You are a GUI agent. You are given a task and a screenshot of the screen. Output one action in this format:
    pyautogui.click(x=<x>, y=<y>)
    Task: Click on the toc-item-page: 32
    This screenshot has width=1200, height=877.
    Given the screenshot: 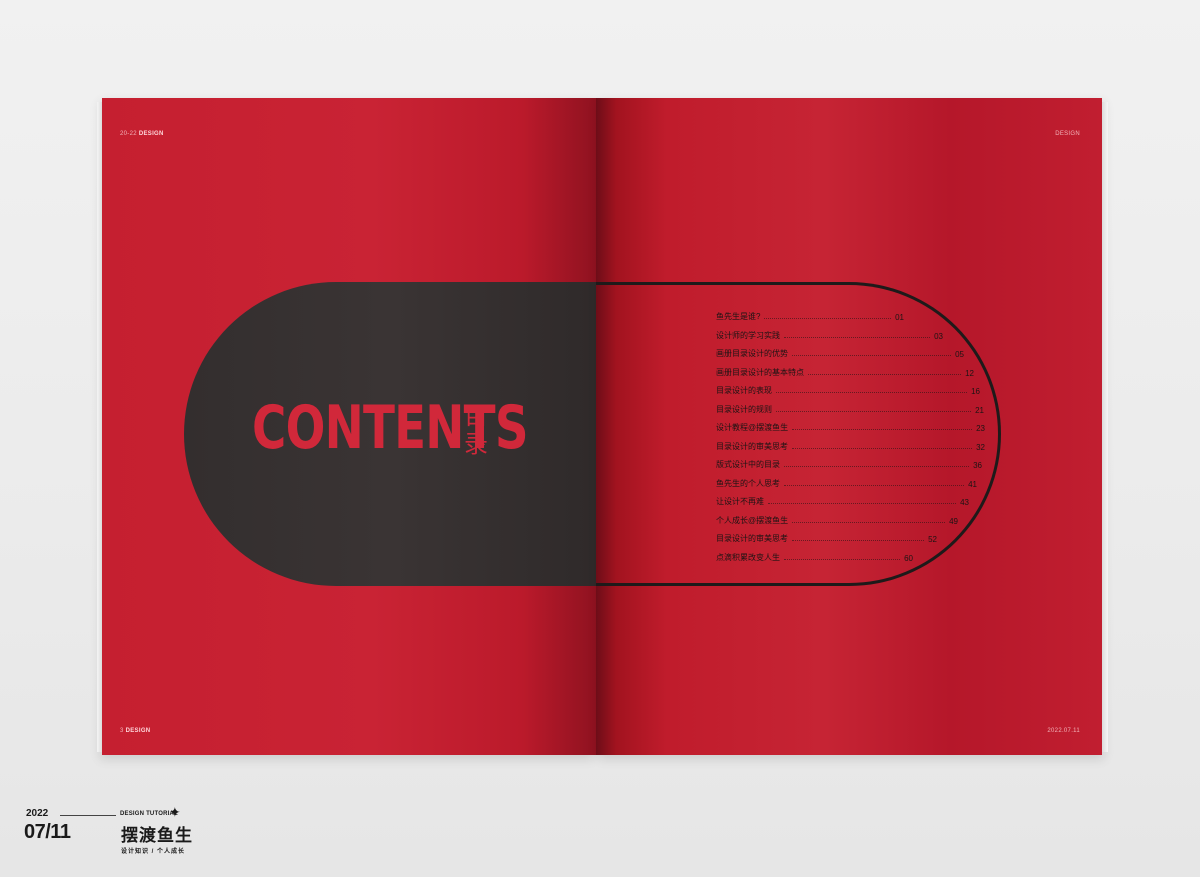 What is the action you would take?
    pyautogui.click(x=980, y=447)
    